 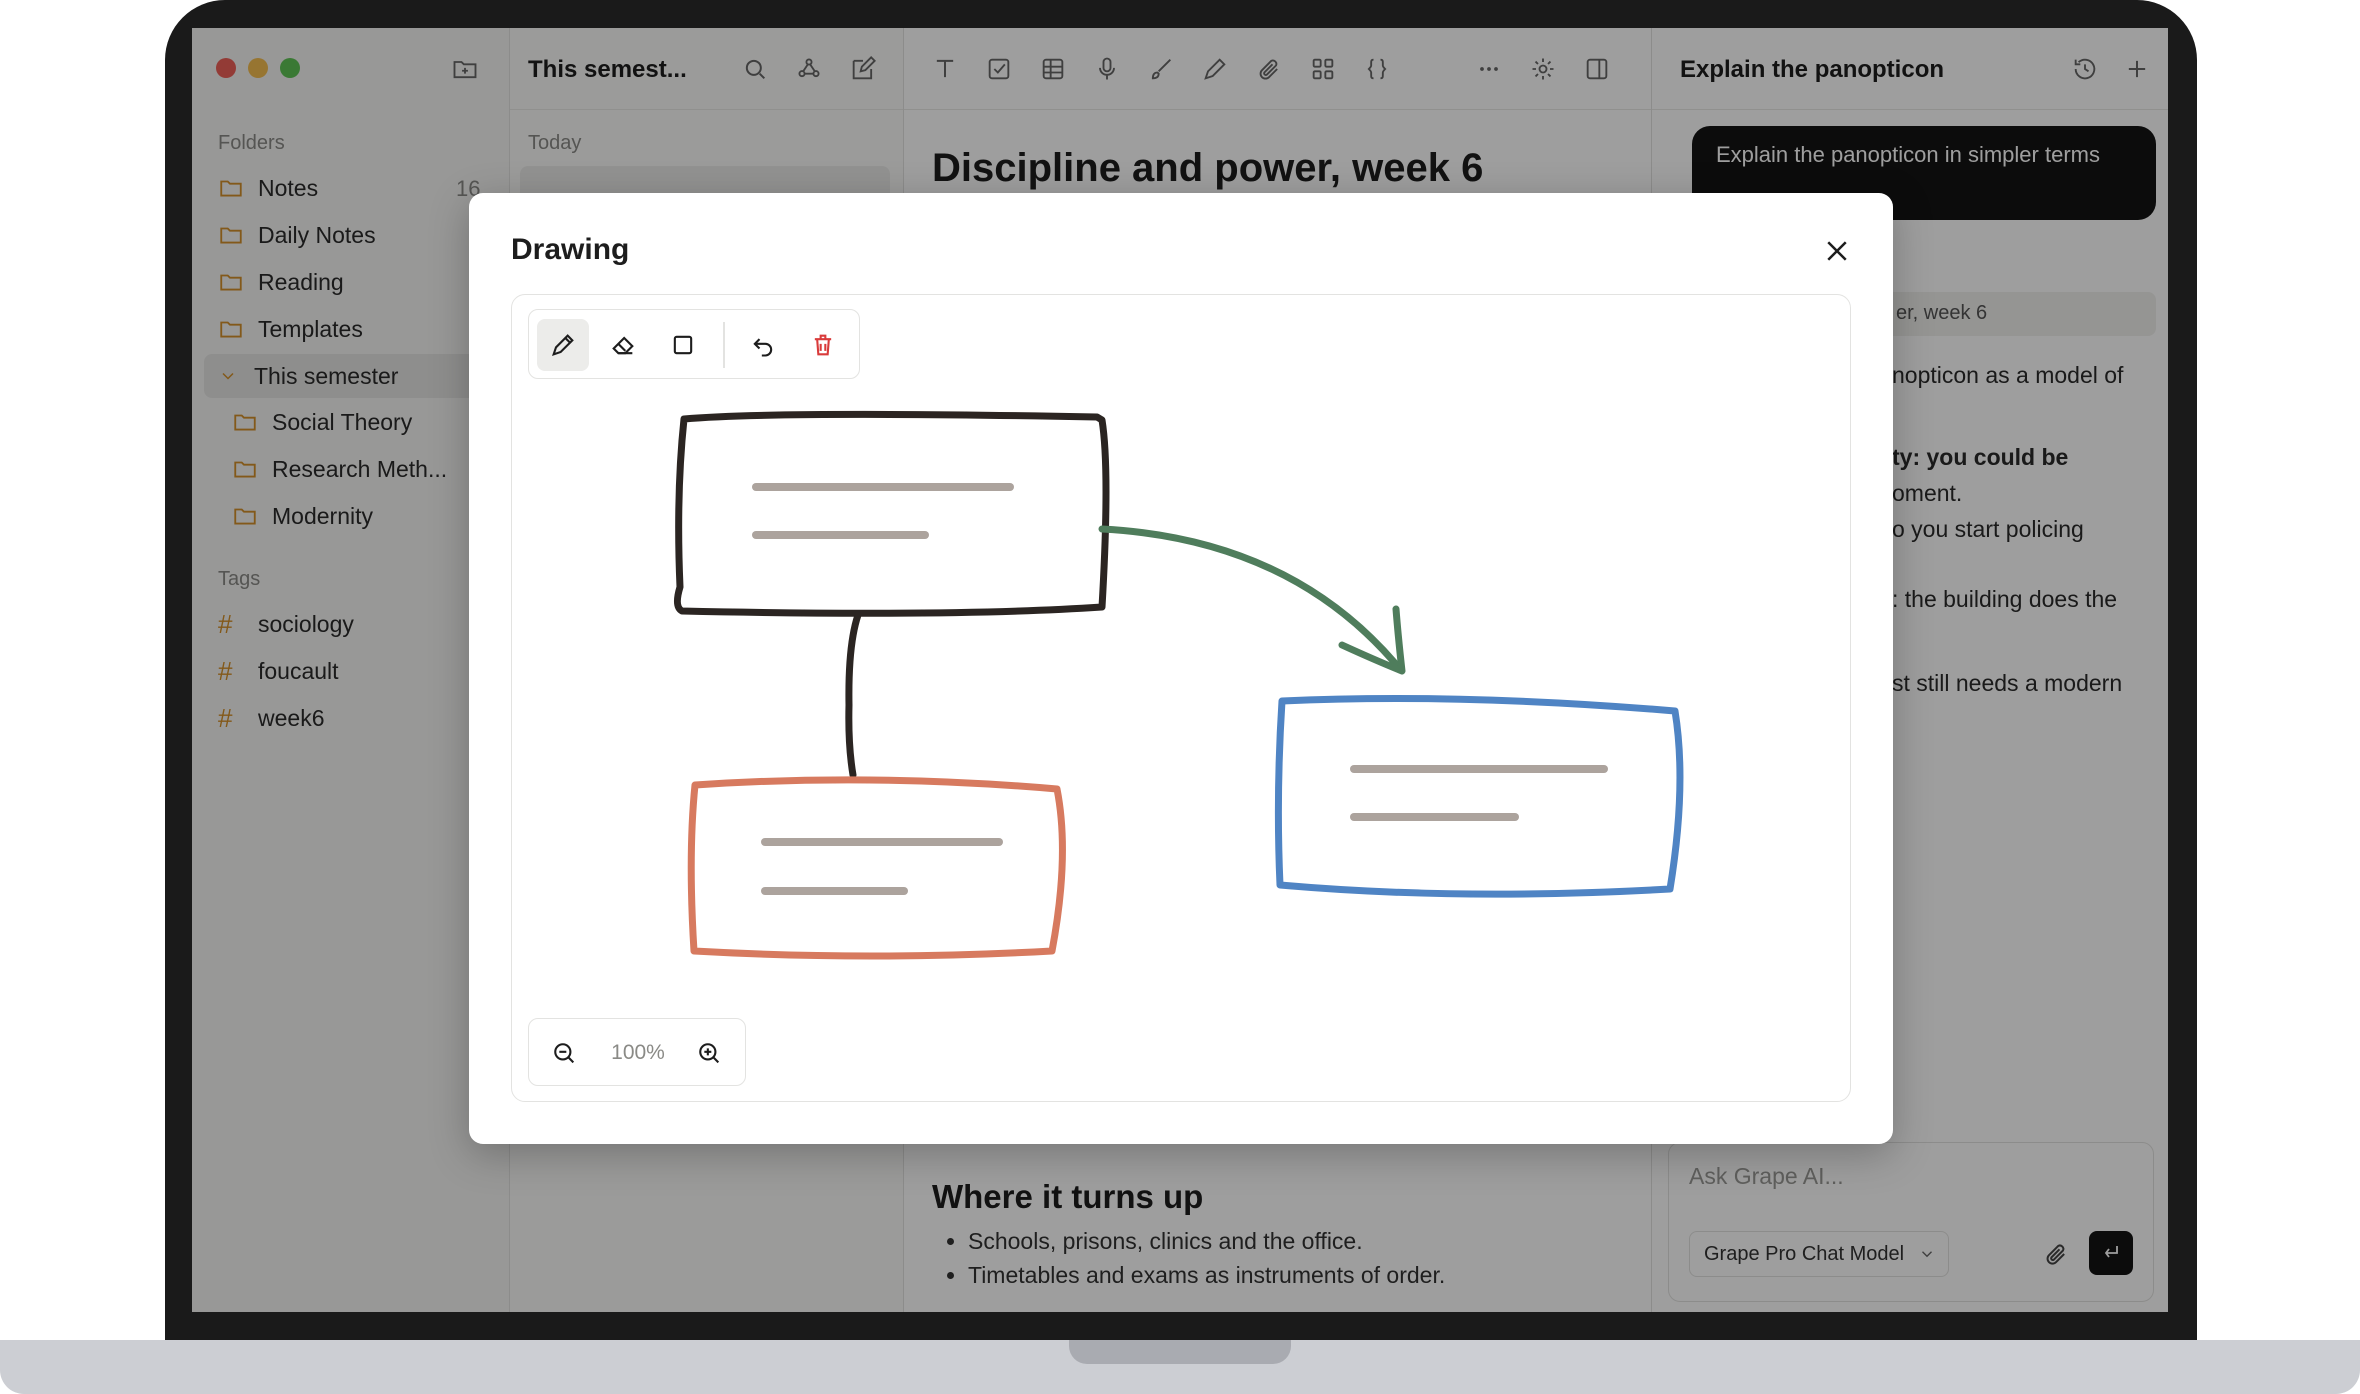 I want to click on zoom-out-button, so click(x=564, y=1053).